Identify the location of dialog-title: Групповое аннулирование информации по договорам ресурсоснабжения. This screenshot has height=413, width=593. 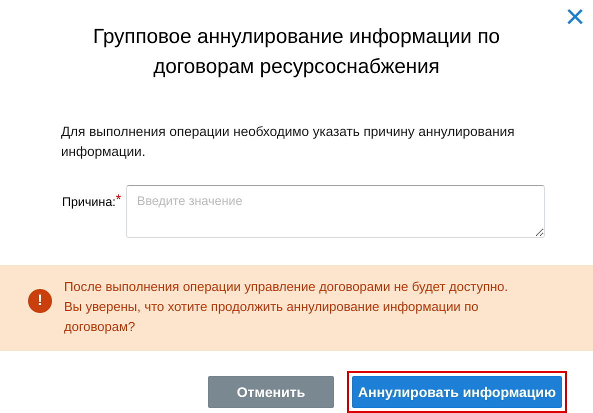
(296, 52).